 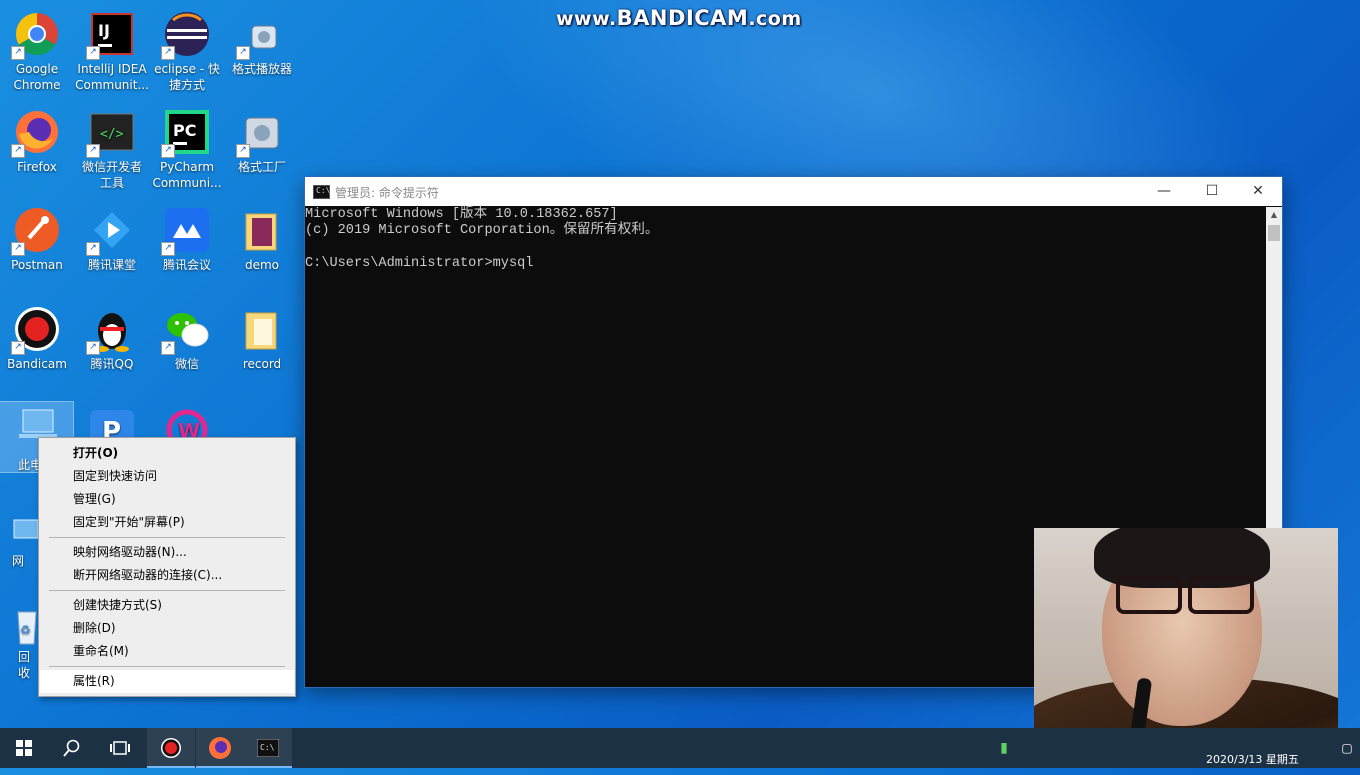 What do you see at coordinates (1274, 233) in the screenshot?
I see `scroll-thumb` at bounding box center [1274, 233].